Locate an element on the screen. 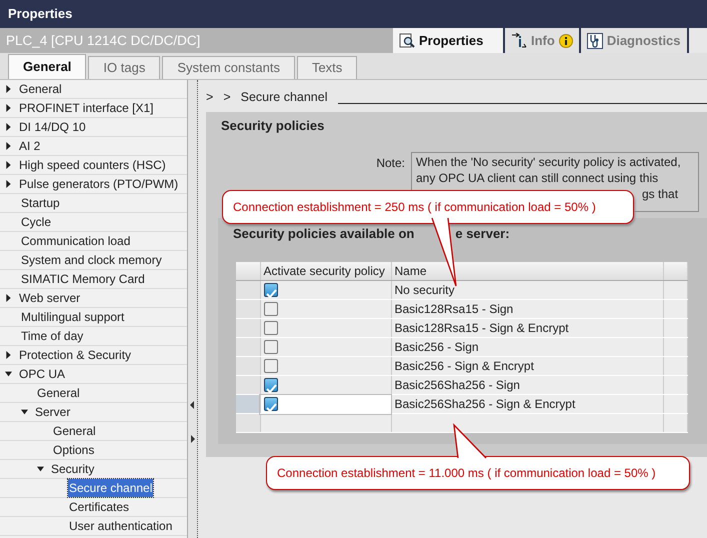 The image size is (707, 538). object-title: PLC_4 [CPU 1214C DC/DC/DC] is located at coordinates (196, 40).